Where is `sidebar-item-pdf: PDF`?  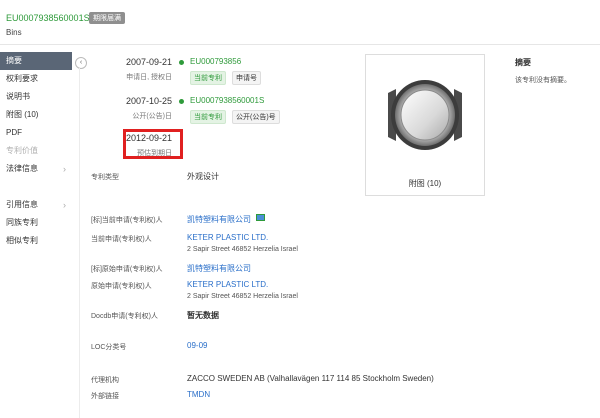
sidebar-item-pdf: PDF is located at coordinates (36, 133).